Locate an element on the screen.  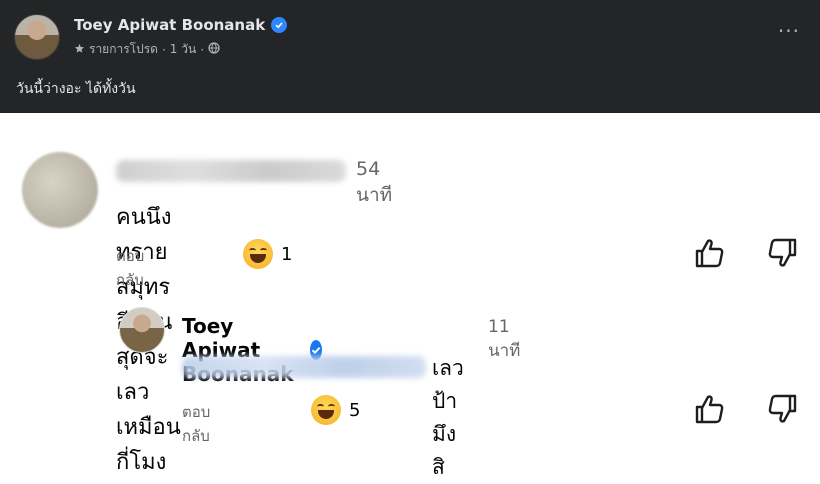
reply-author-avatar is located at coordinates (142, 330).